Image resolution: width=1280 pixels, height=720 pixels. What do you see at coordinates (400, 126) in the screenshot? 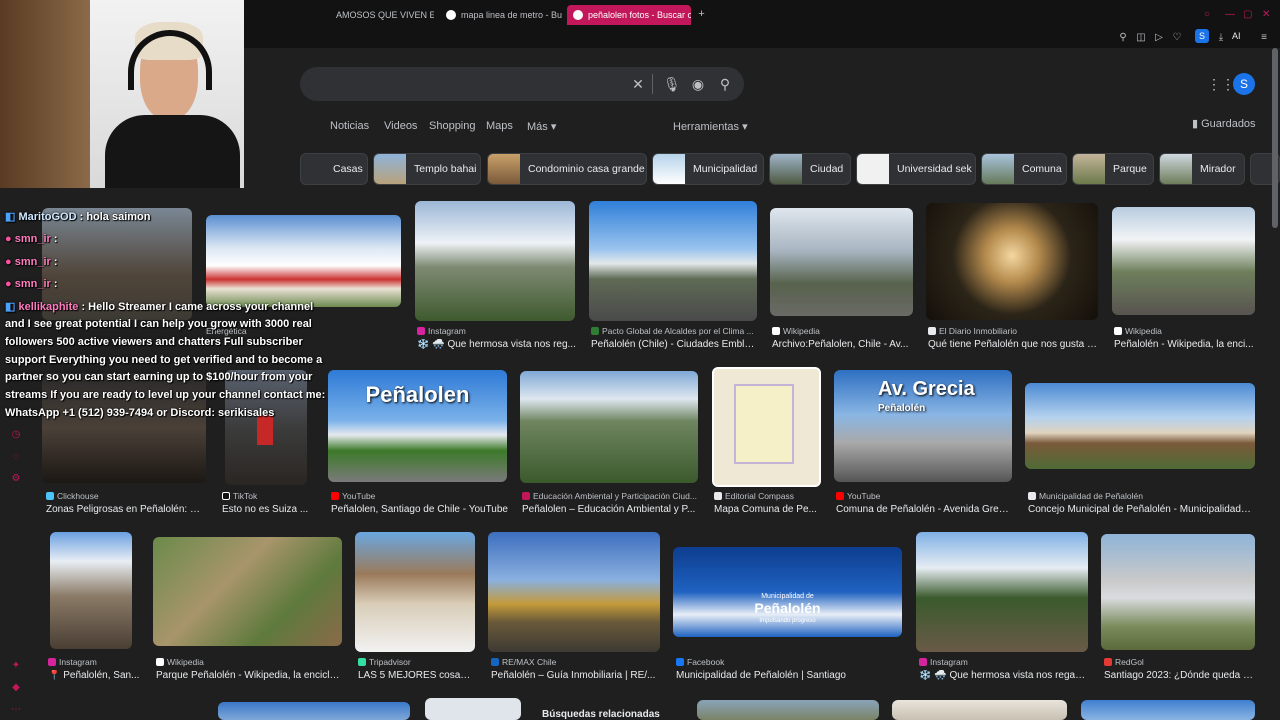
I see `tab-videos: Videos` at bounding box center [400, 126].